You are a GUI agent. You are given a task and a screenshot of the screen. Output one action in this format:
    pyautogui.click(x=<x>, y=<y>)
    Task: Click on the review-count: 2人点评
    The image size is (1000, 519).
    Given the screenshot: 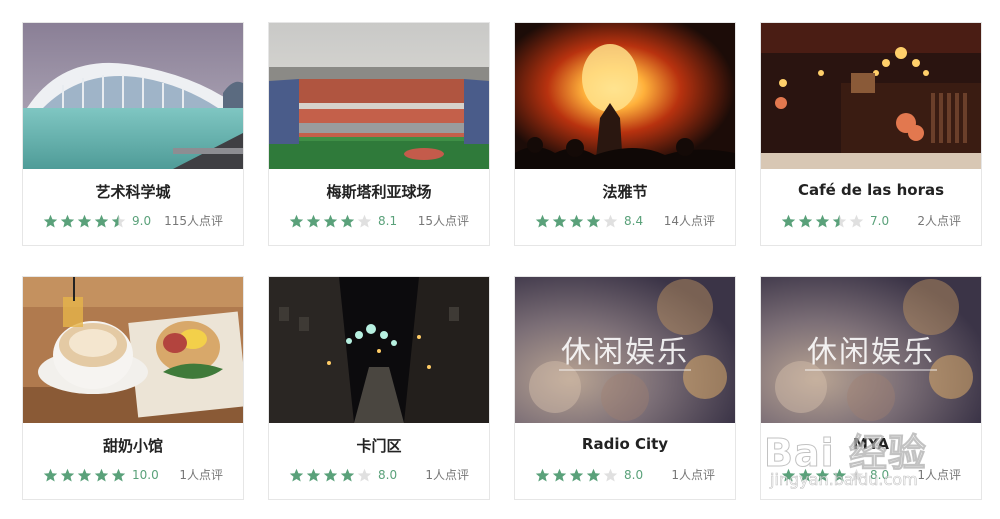 What is the action you would take?
    pyautogui.click(x=939, y=221)
    